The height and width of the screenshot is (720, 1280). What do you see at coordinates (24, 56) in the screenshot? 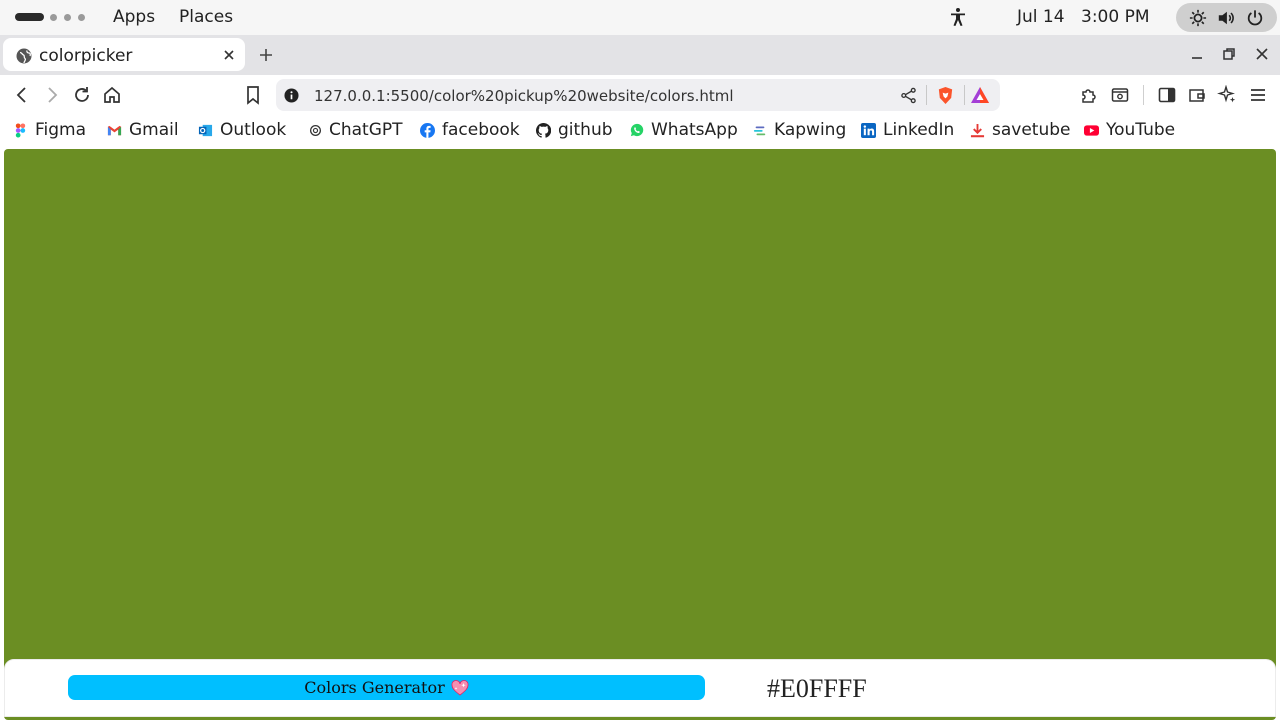
I see `globe-icon` at bounding box center [24, 56].